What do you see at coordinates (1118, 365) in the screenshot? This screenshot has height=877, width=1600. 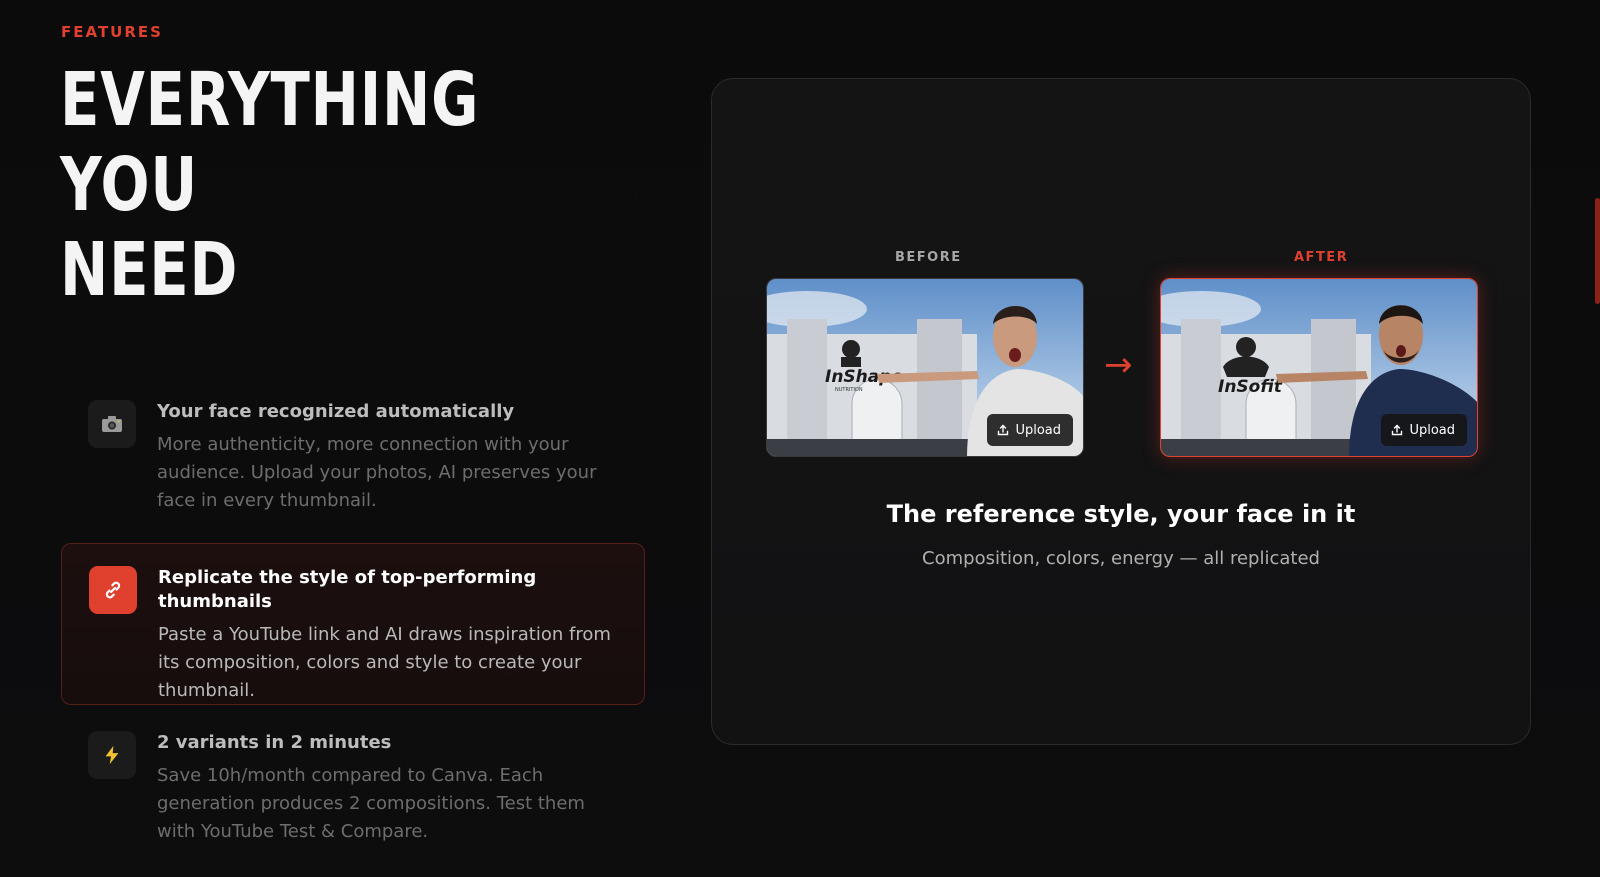 I see `arrow-right-icon: →` at bounding box center [1118, 365].